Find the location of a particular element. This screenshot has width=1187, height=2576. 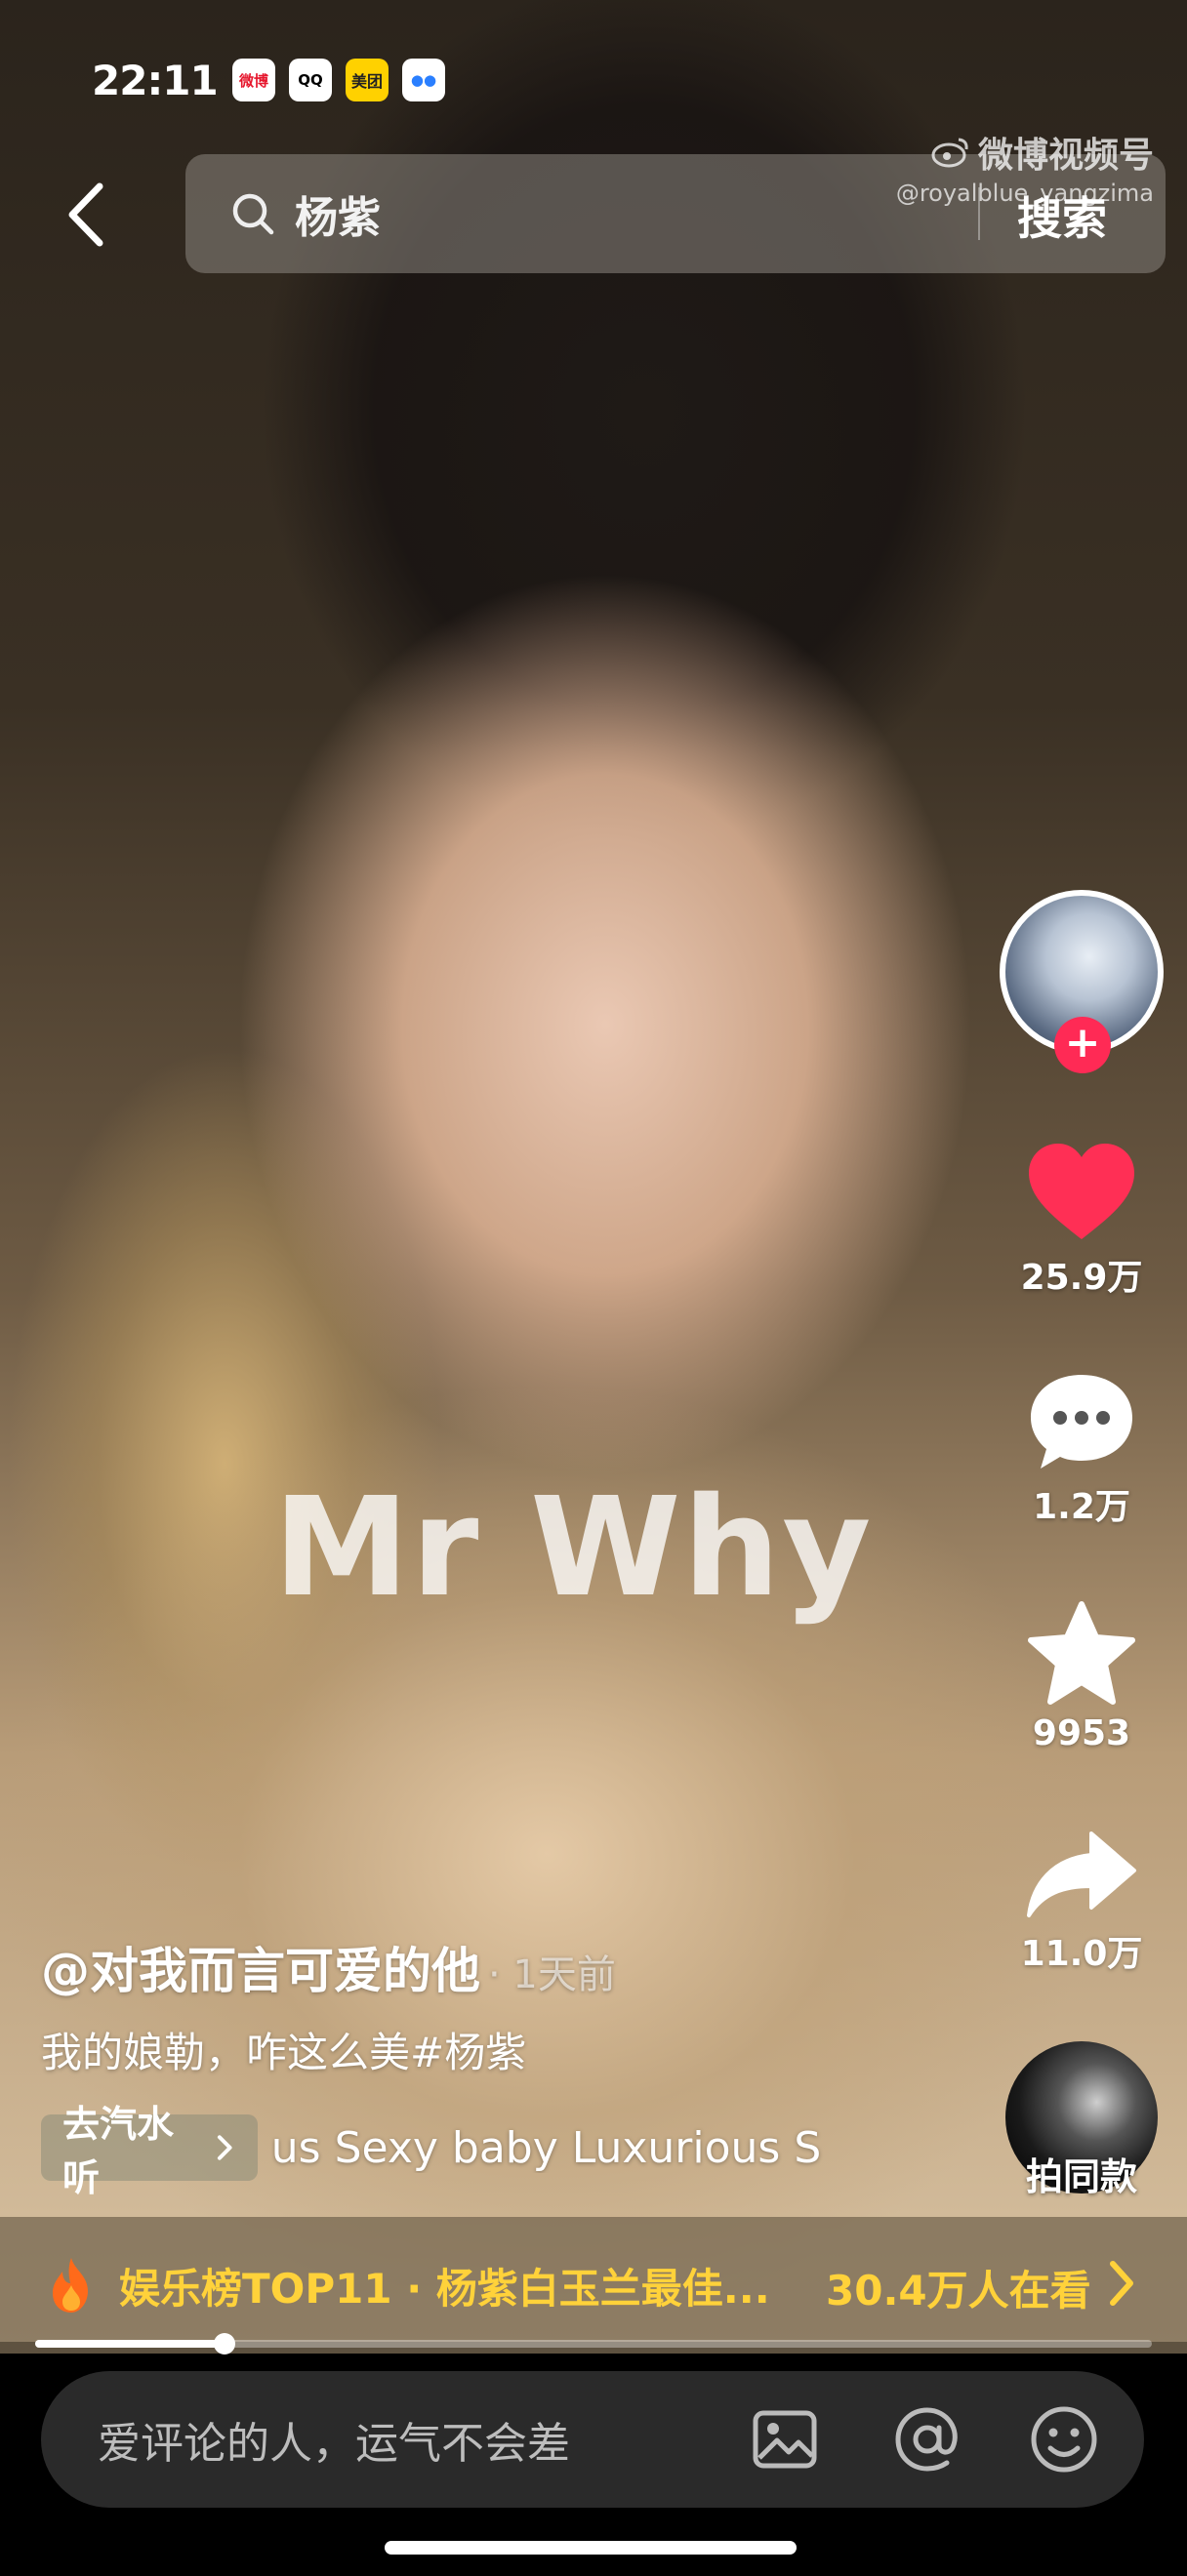

share-count: 11.0万 is located at coordinates (1081, 1954).